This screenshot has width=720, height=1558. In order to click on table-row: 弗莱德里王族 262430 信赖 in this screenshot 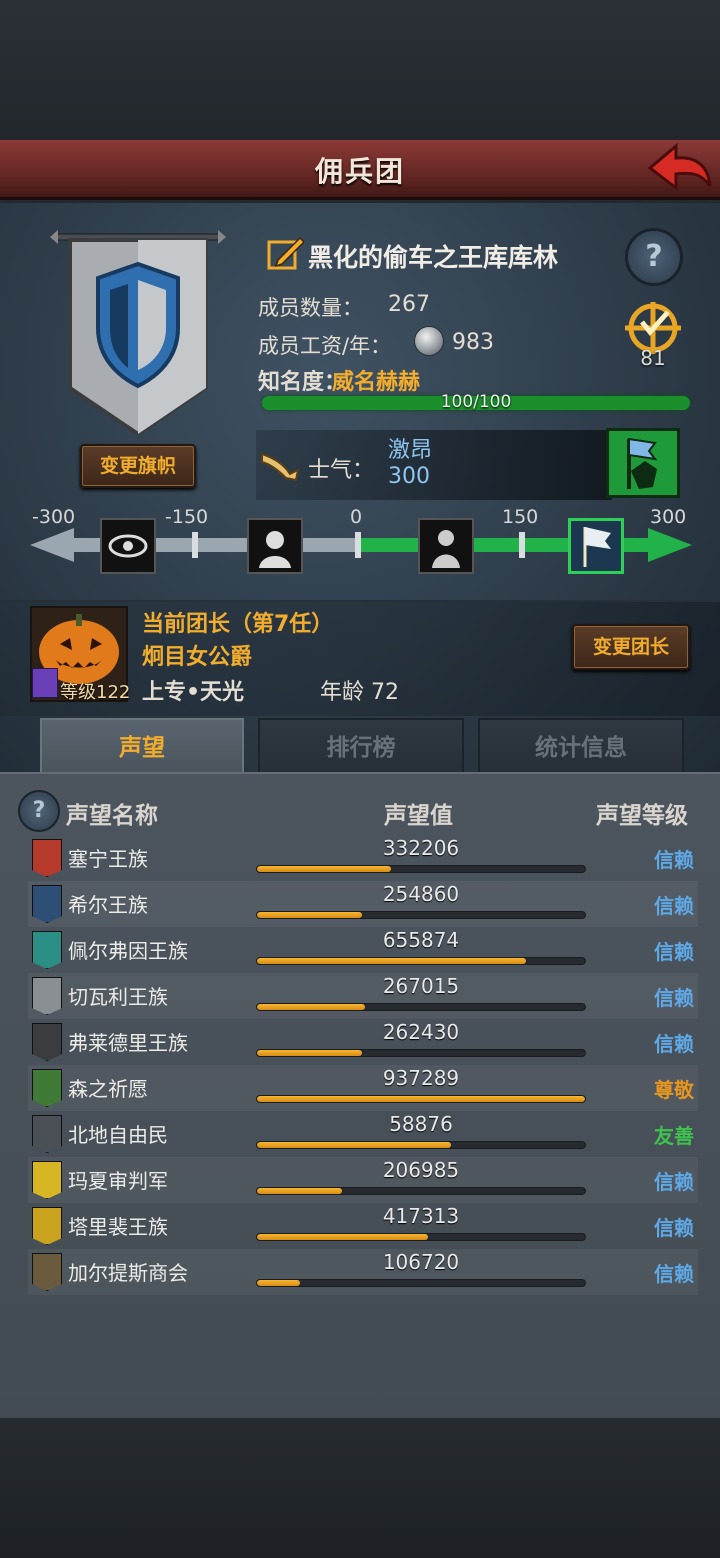, I will do `click(363, 1042)`.